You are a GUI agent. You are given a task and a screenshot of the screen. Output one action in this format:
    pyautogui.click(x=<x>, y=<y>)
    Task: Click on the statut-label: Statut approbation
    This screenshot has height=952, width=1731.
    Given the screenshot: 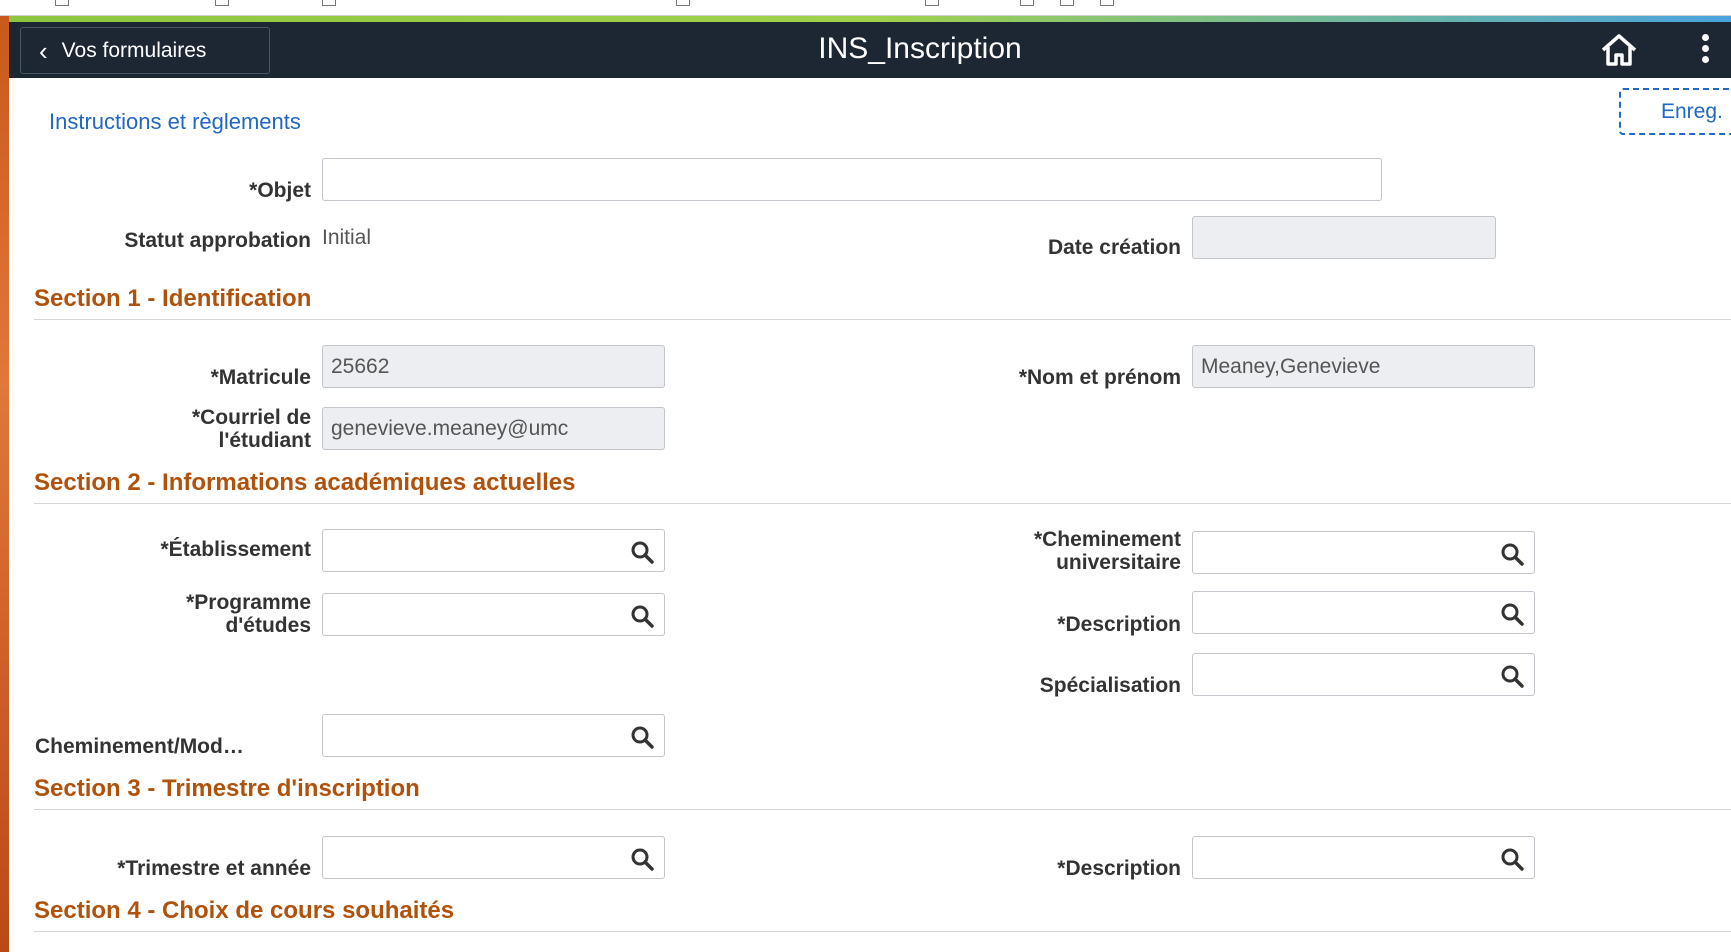 What is the action you would take?
    pyautogui.click(x=217, y=240)
    